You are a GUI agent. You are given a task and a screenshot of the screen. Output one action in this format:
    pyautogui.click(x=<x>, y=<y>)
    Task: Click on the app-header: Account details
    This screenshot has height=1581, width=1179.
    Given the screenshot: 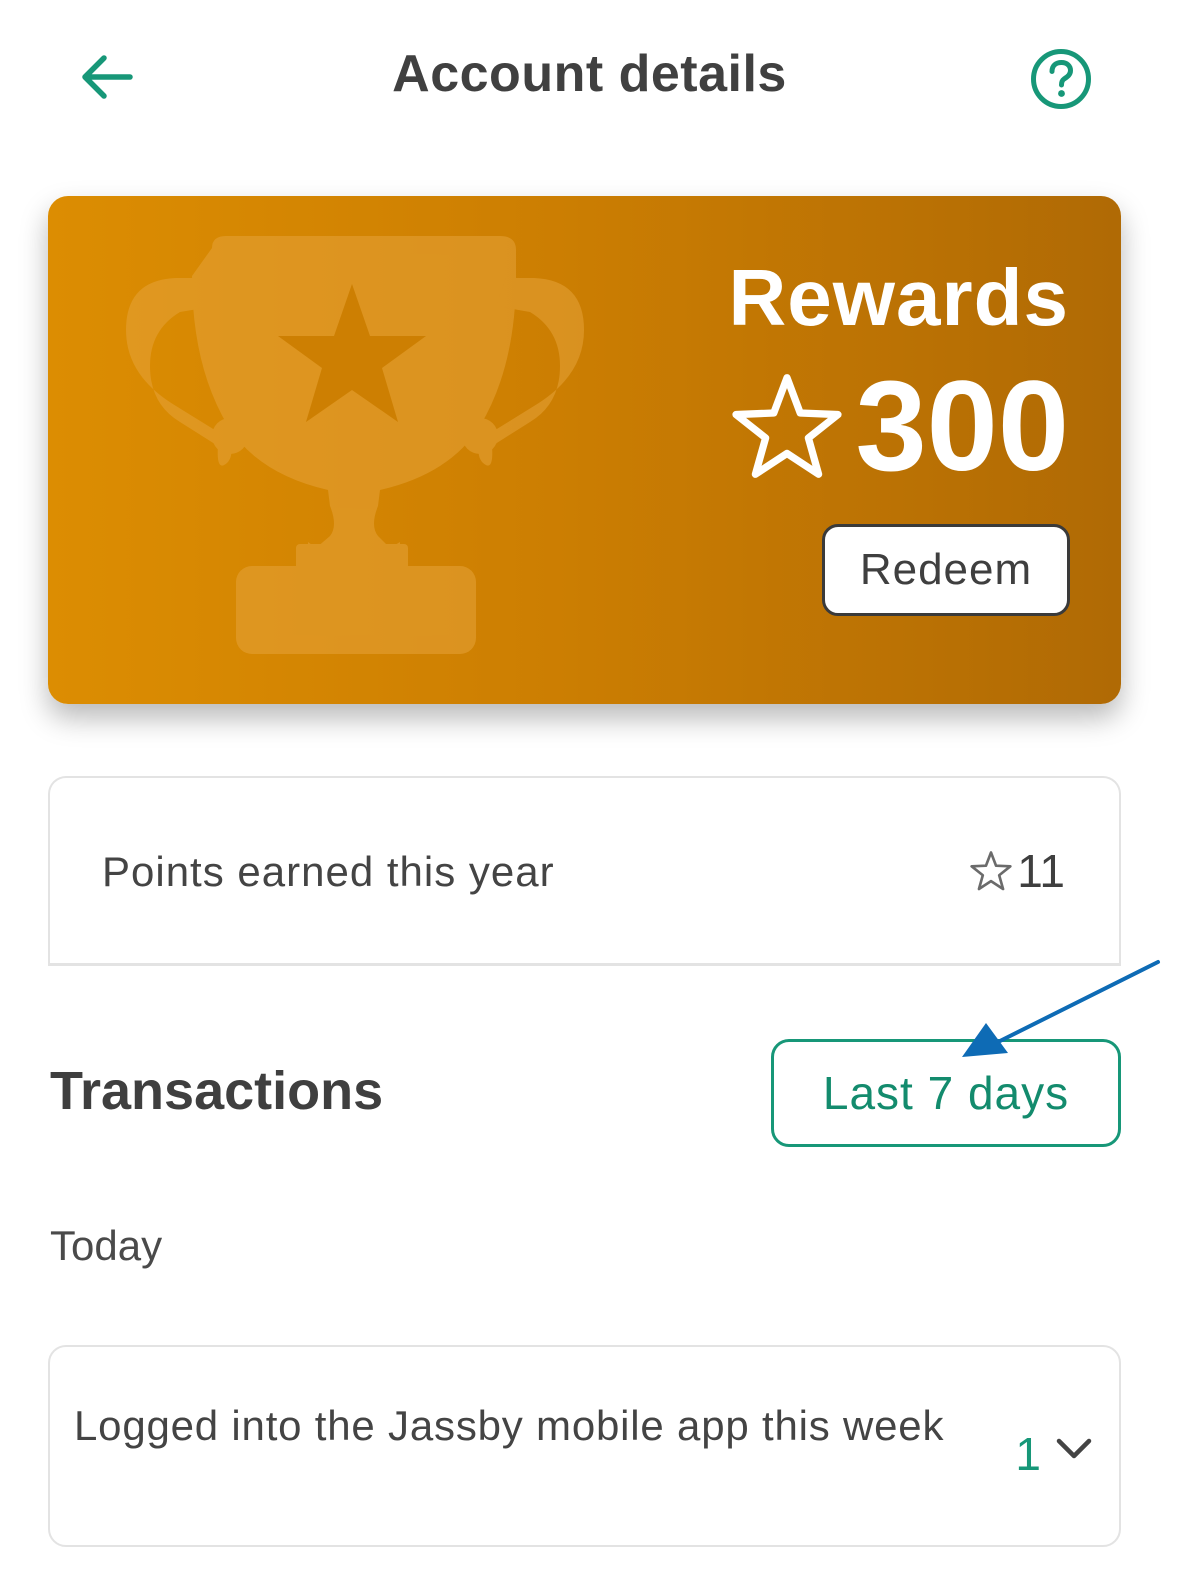 What is the action you would take?
    pyautogui.click(x=589, y=77)
    